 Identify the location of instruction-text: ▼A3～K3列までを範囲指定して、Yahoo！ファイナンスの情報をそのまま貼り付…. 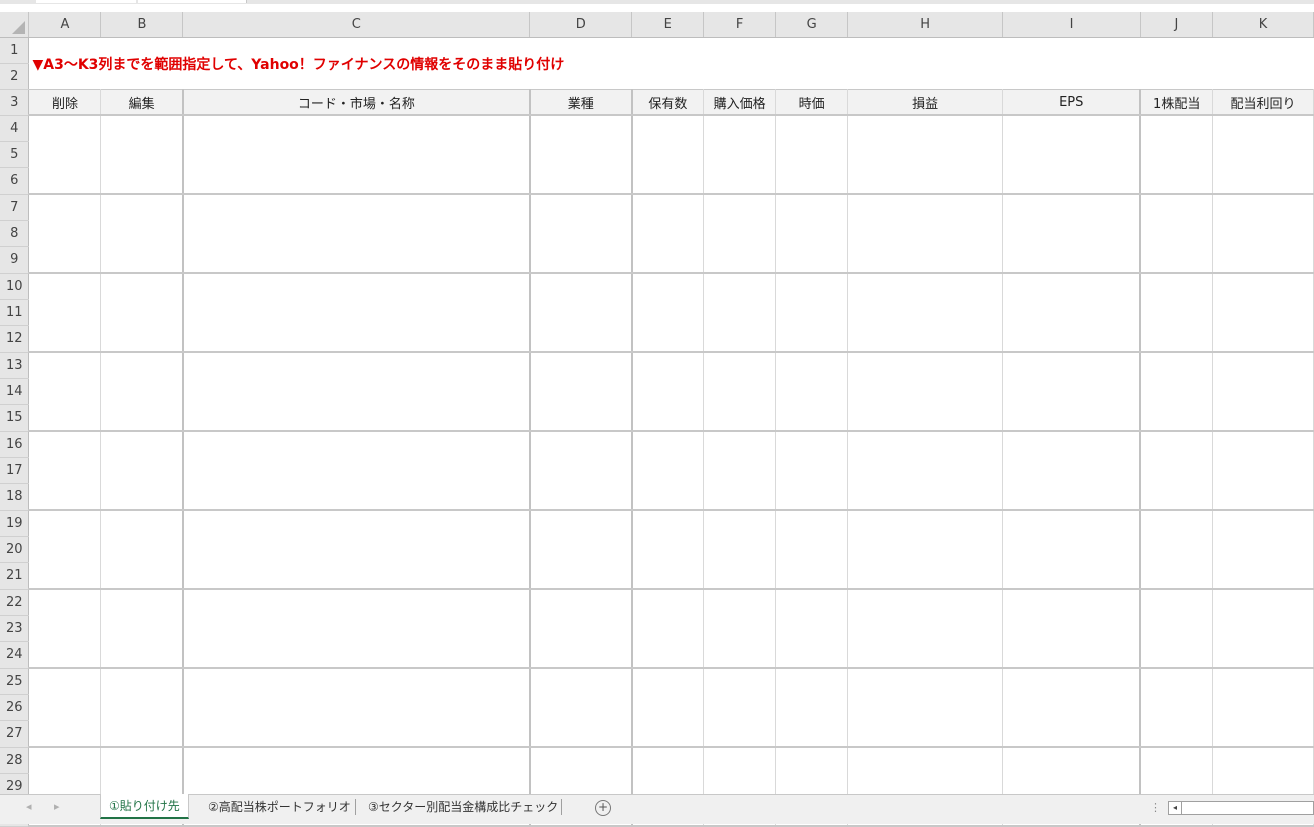
(671, 64).